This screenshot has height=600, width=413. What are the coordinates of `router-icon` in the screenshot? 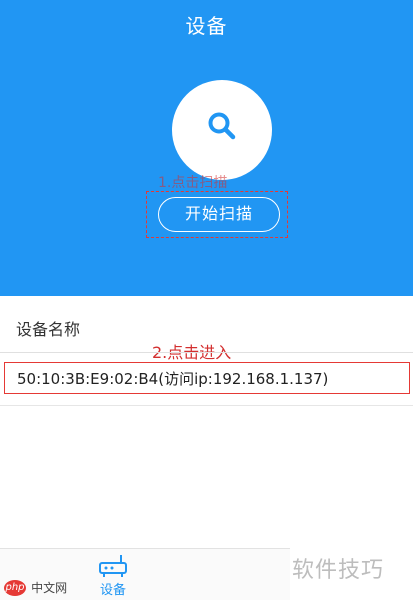 It's located at (113, 566).